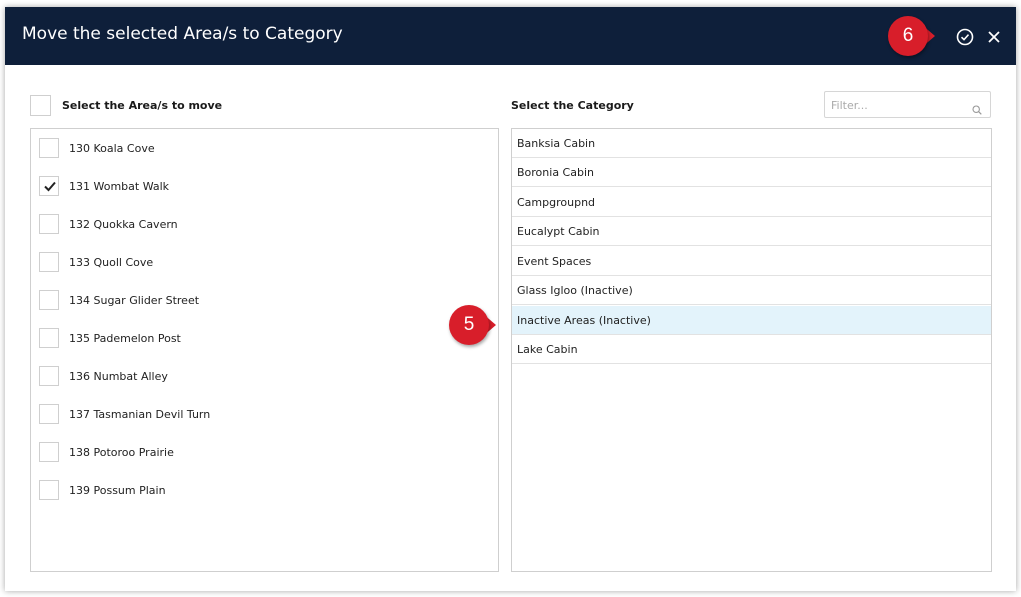 The image size is (1021, 597). Describe the element at coordinates (134, 300) in the screenshot. I see `area-label: 134 Sugar Glider Street` at that location.